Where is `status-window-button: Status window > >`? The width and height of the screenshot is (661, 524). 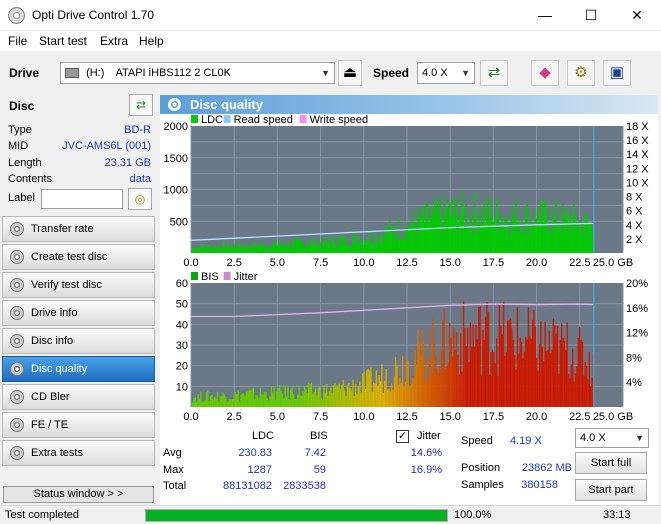
status-window-button: Status window > > is located at coordinates (78, 494).